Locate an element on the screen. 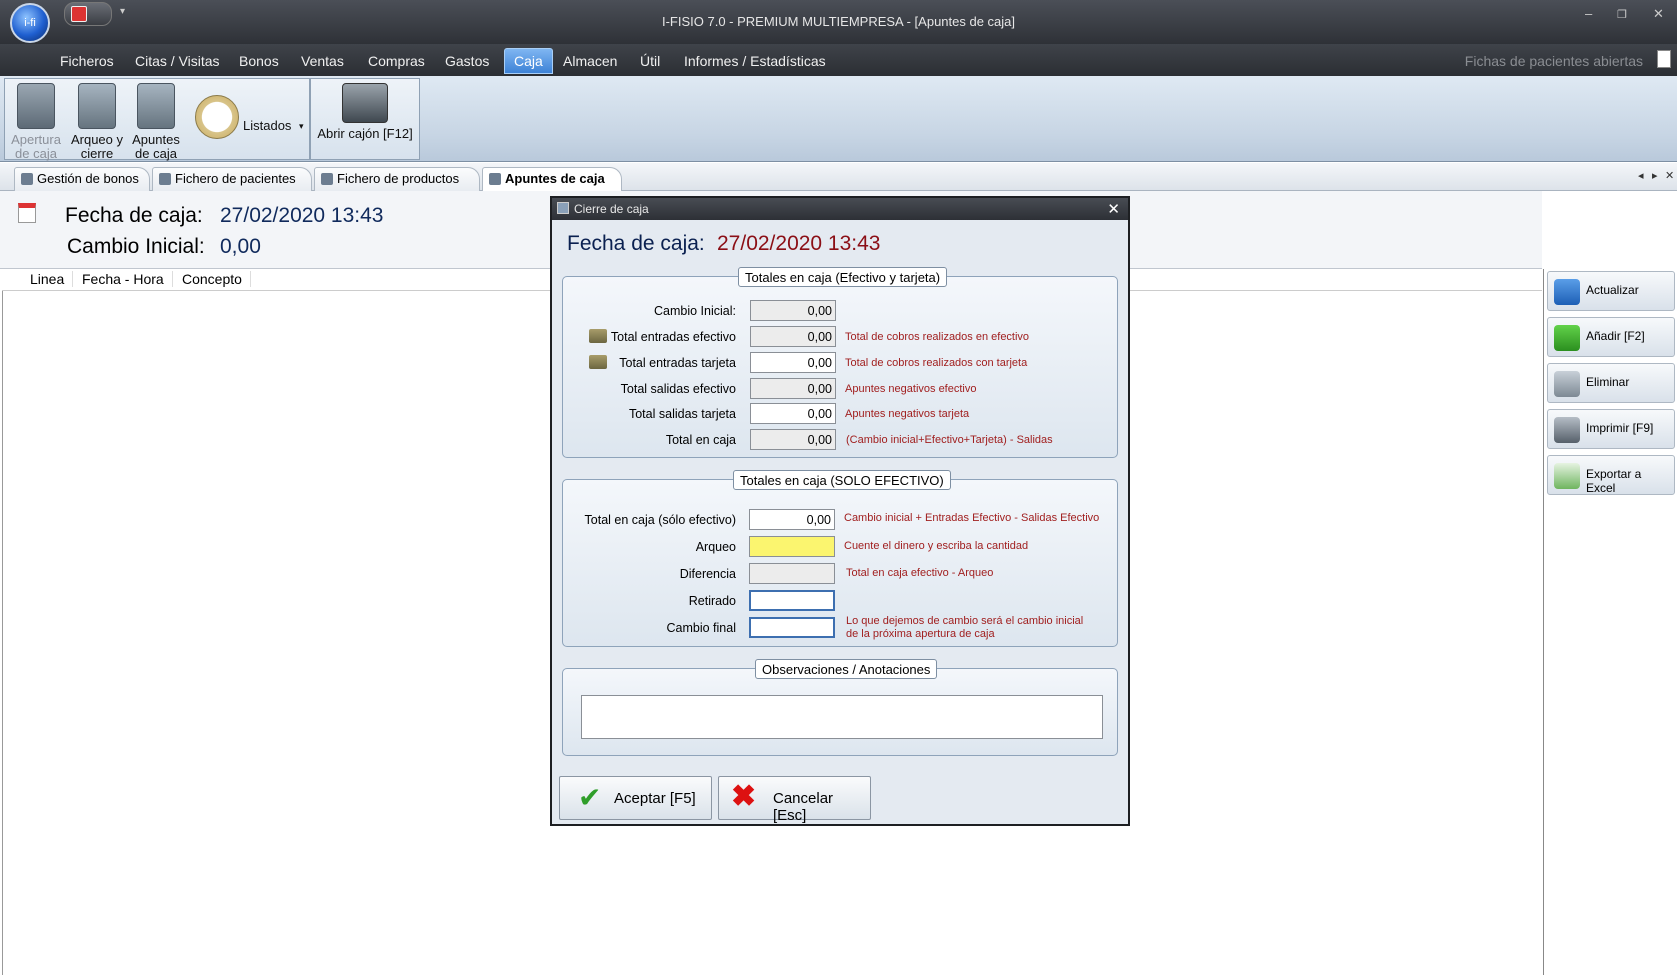  actualizar-label: Actualizar is located at coordinates (1612, 290).